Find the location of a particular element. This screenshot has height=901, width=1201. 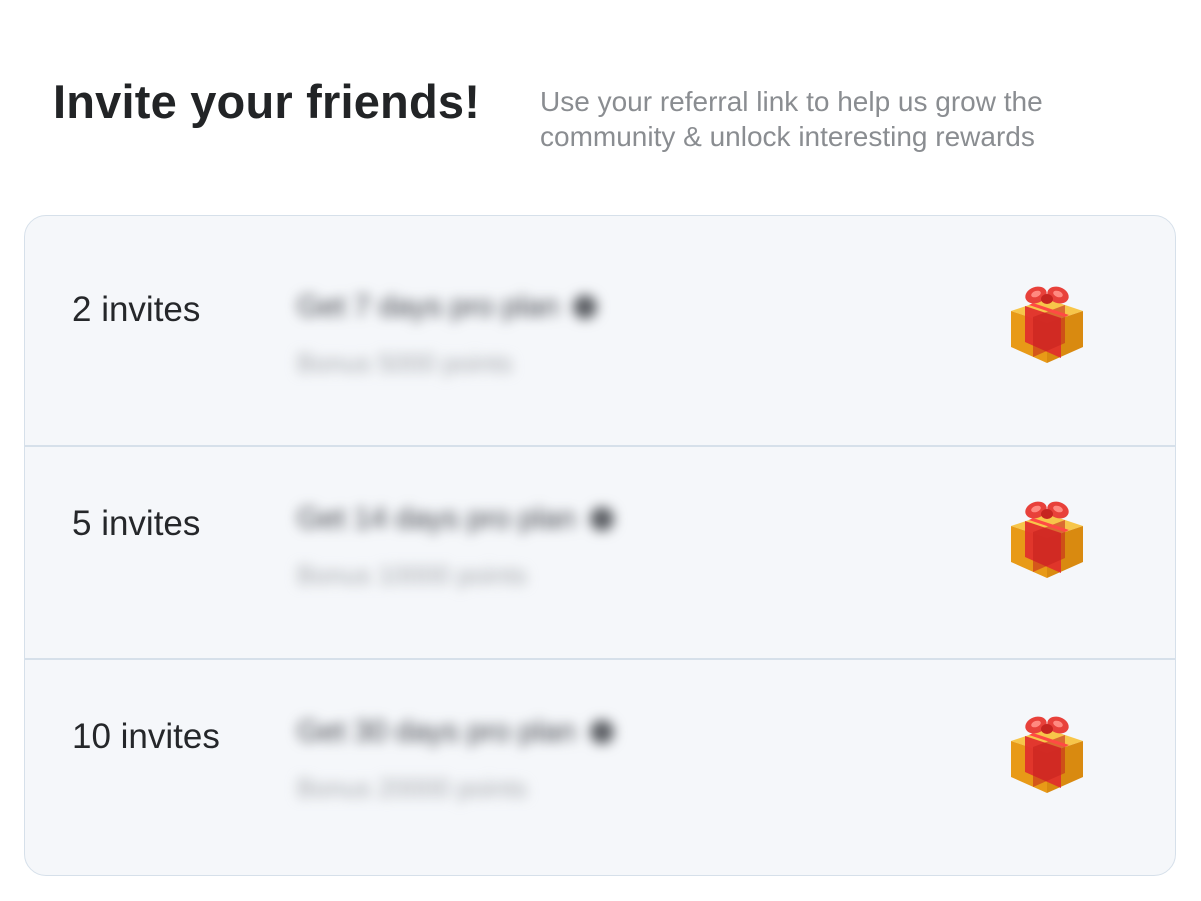

reward-details: Get 7 days pro plan Bonus 5000 points is located at coordinates (527, 334).